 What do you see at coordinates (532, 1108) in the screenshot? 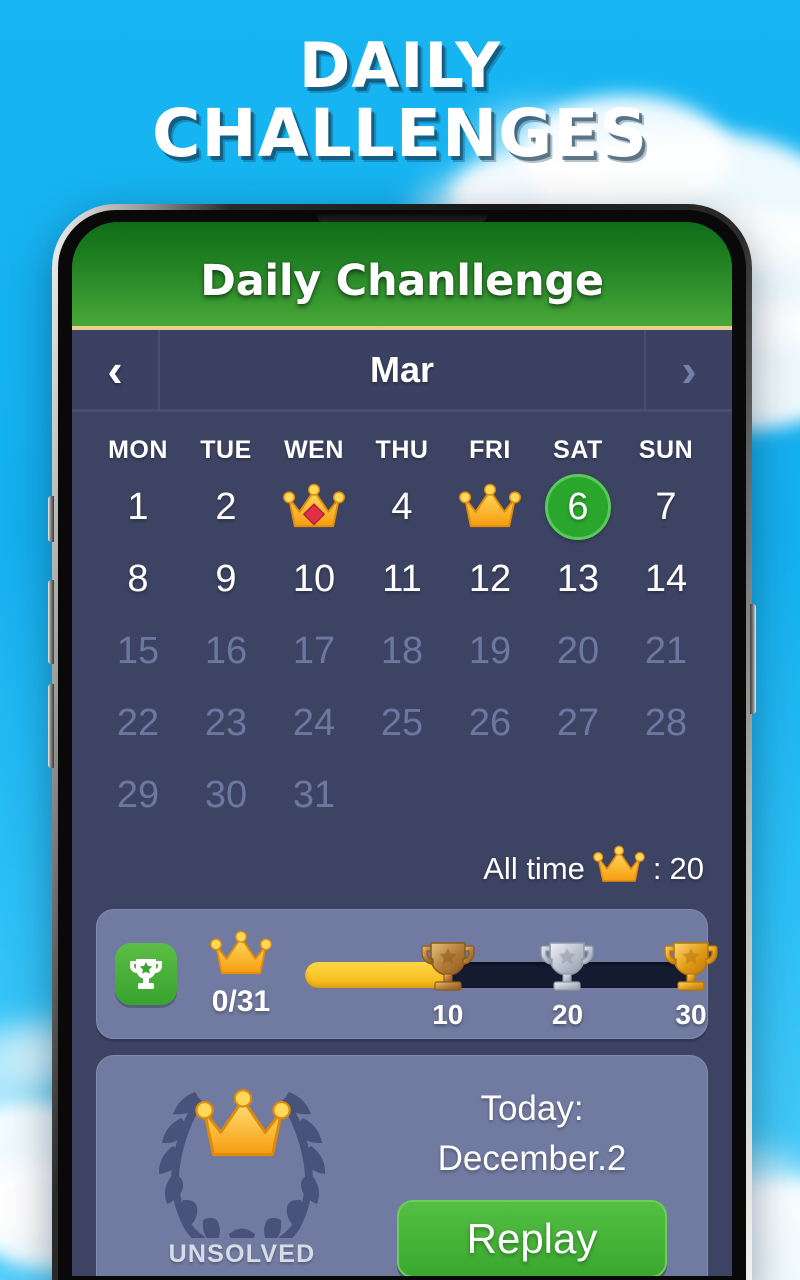
I see `today-label: Today:` at bounding box center [532, 1108].